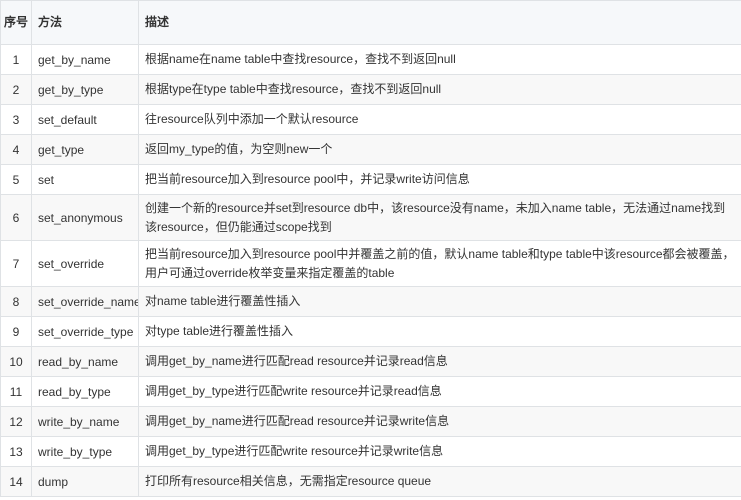  I want to click on row-index: 13, so click(16, 451).